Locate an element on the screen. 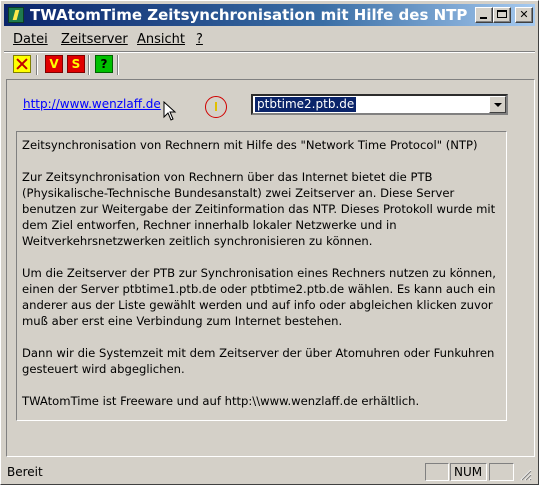 The image size is (539, 485). connection-status-icon is located at coordinates (216, 107).